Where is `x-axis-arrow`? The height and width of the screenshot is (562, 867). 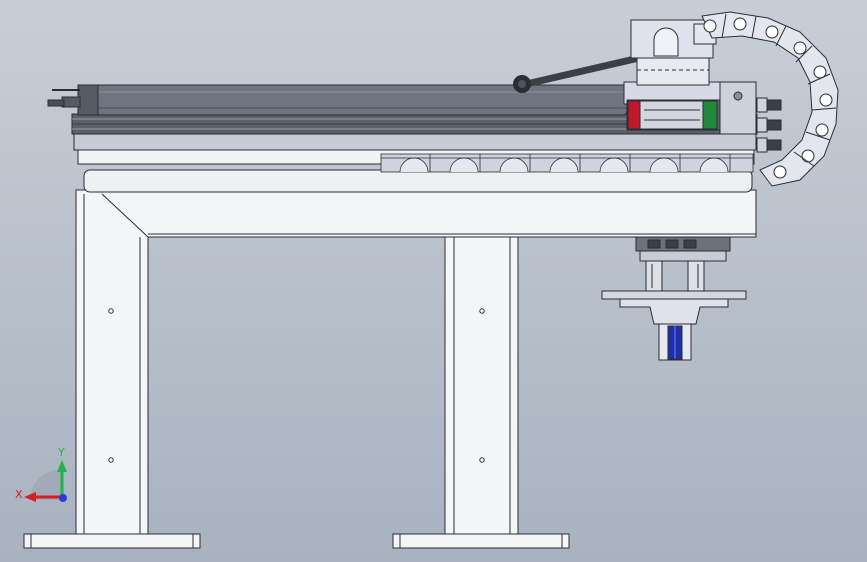 x-axis-arrow is located at coordinates (30, 497).